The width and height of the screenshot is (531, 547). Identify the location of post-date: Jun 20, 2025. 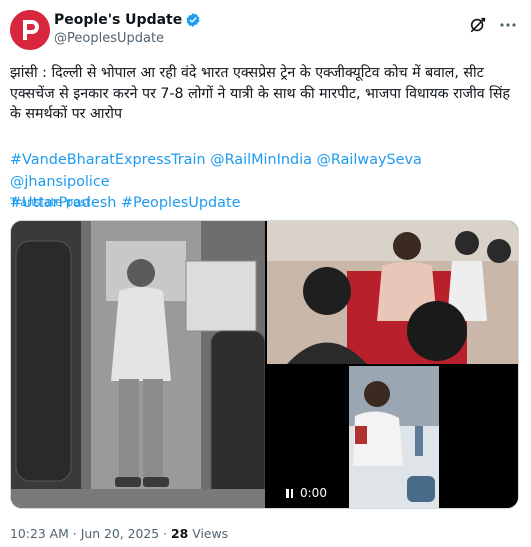
(120, 533).